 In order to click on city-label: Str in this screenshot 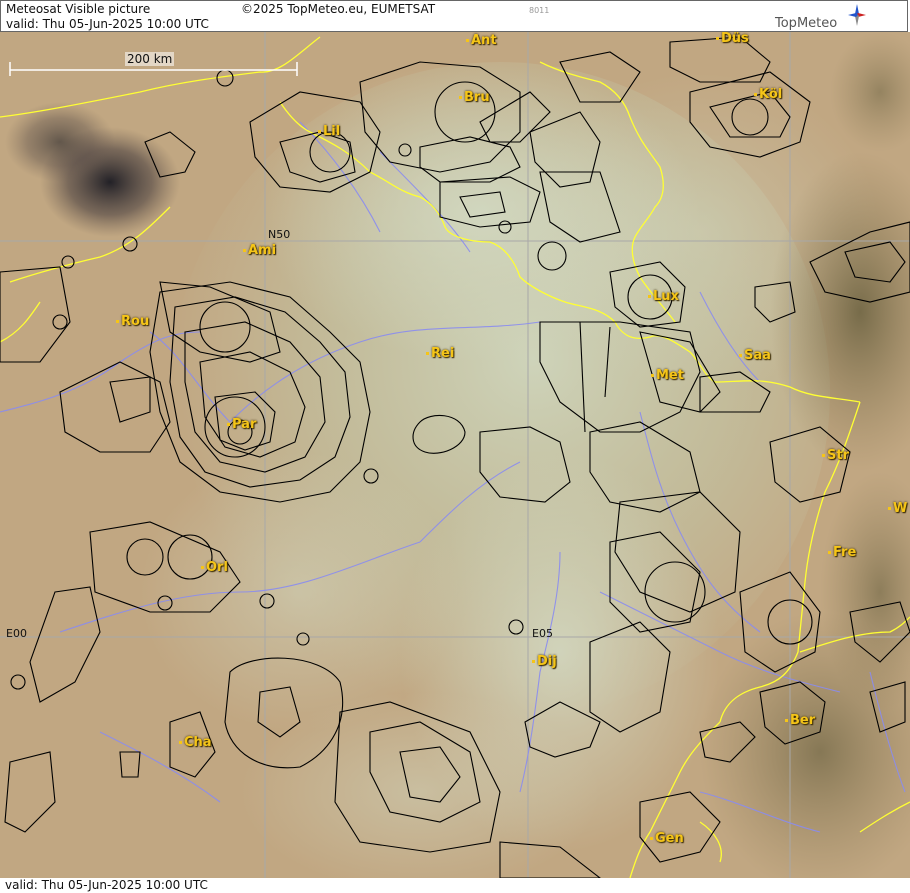, I will do `click(835, 456)`.